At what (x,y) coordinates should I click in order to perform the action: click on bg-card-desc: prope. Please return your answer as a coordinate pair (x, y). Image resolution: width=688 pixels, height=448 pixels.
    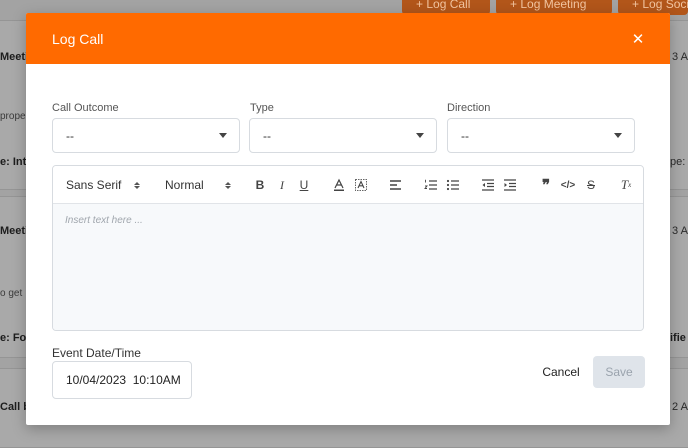
    Looking at the image, I should click on (13, 116).